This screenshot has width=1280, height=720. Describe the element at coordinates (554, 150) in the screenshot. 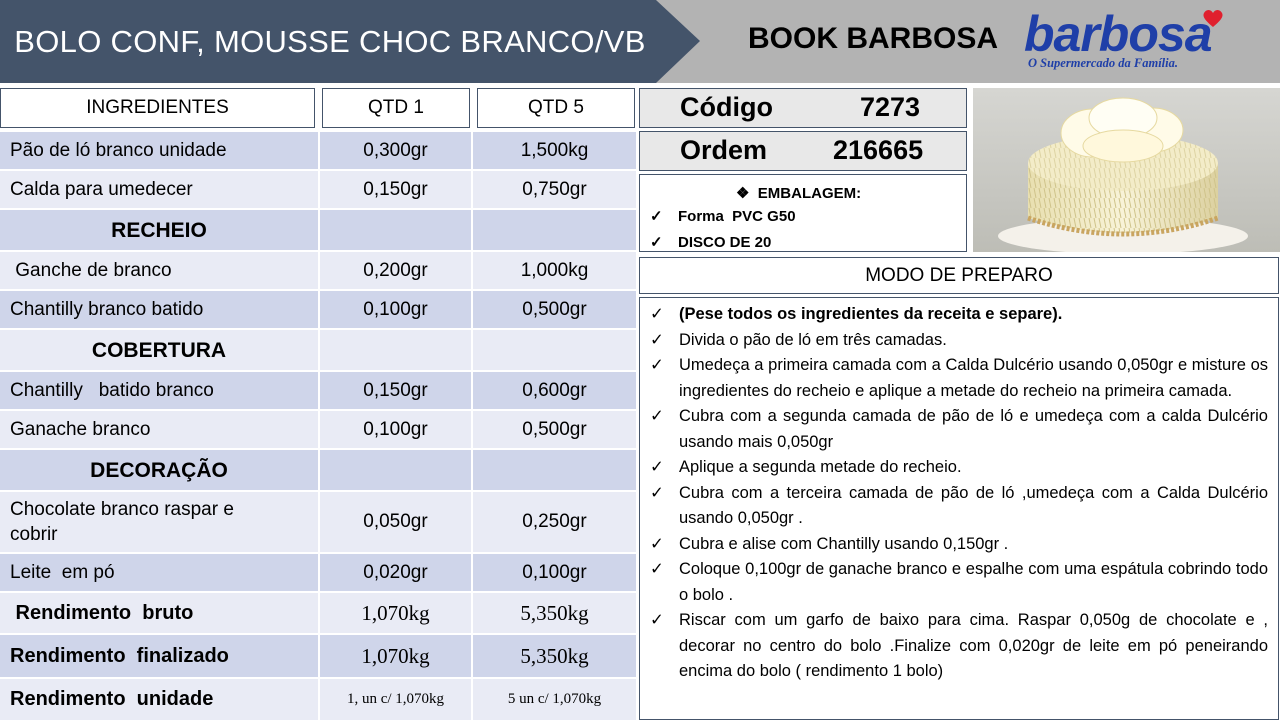

I see `qtd5-value: 1,500kg` at that location.